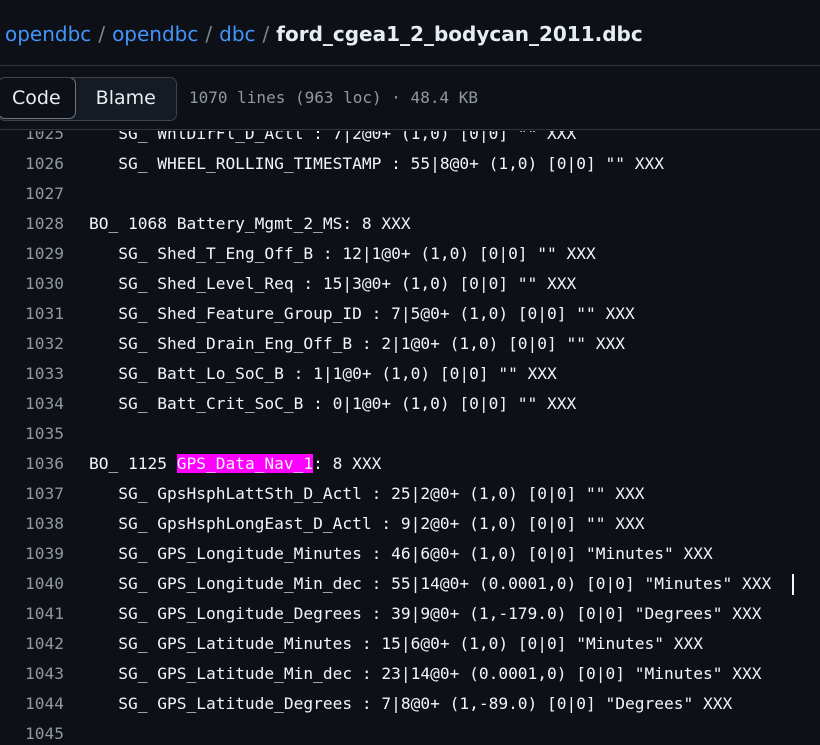 The width and height of the screenshot is (820, 745). Describe the element at coordinates (32, 374) in the screenshot. I see `line-number: 1033` at that location.